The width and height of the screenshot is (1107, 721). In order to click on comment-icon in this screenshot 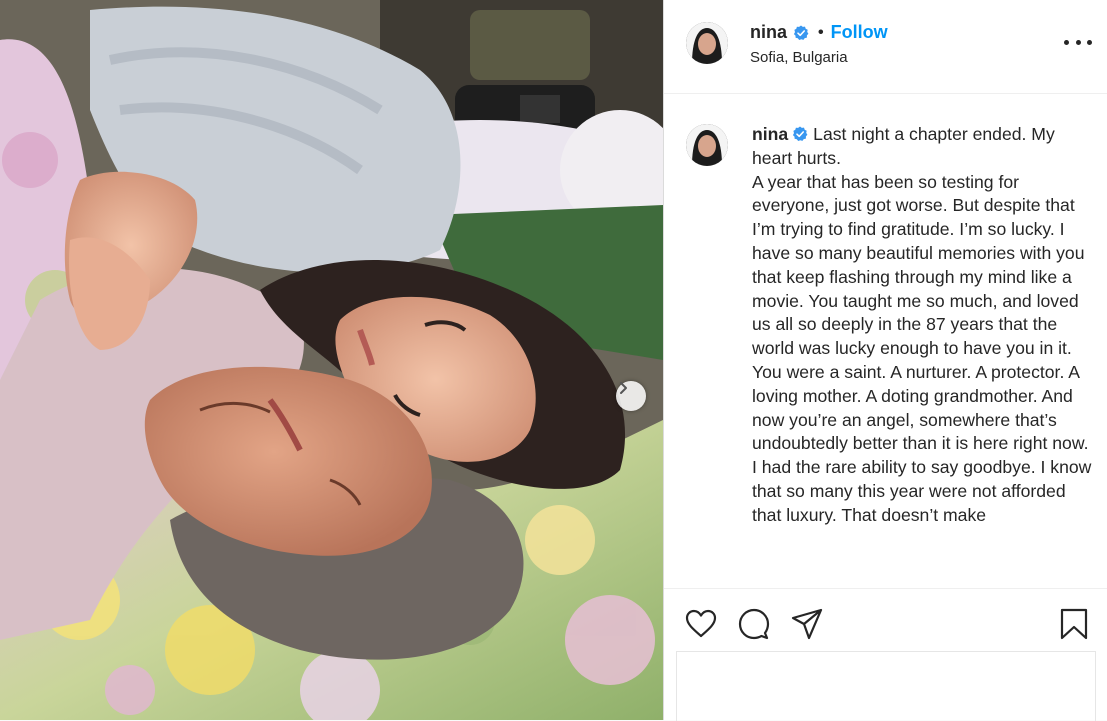, I will do `click(754, 624)`.